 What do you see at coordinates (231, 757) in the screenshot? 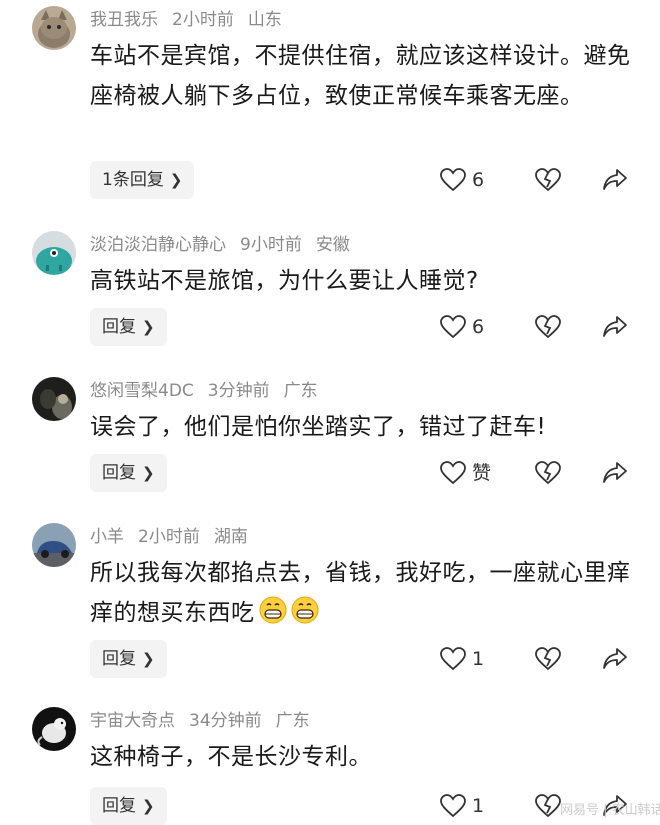
I see `comment-text: 这种椅子，不是长沙专利。` at bounding box center [231, 757].